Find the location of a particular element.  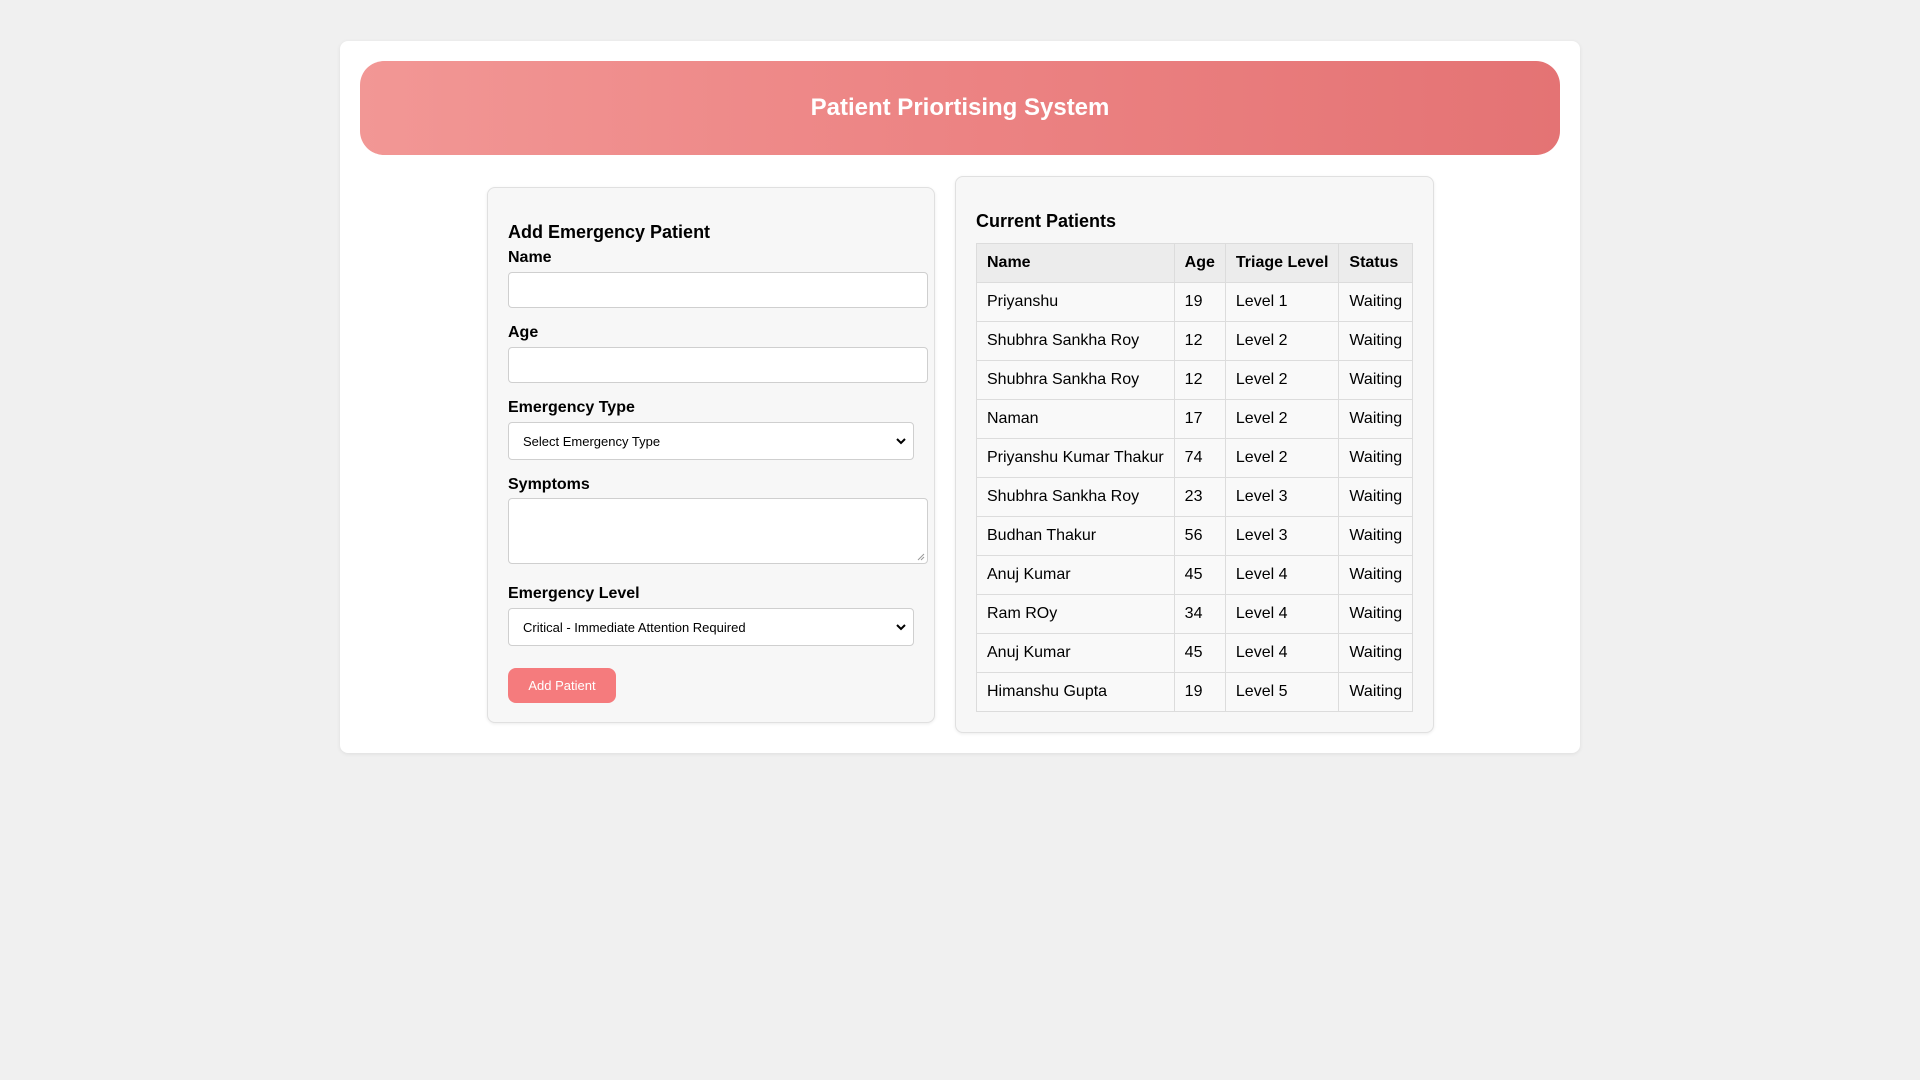

table-row: Himanshu Gupta 19 Level 5 Waiting is located at coordinates (1195, 692).